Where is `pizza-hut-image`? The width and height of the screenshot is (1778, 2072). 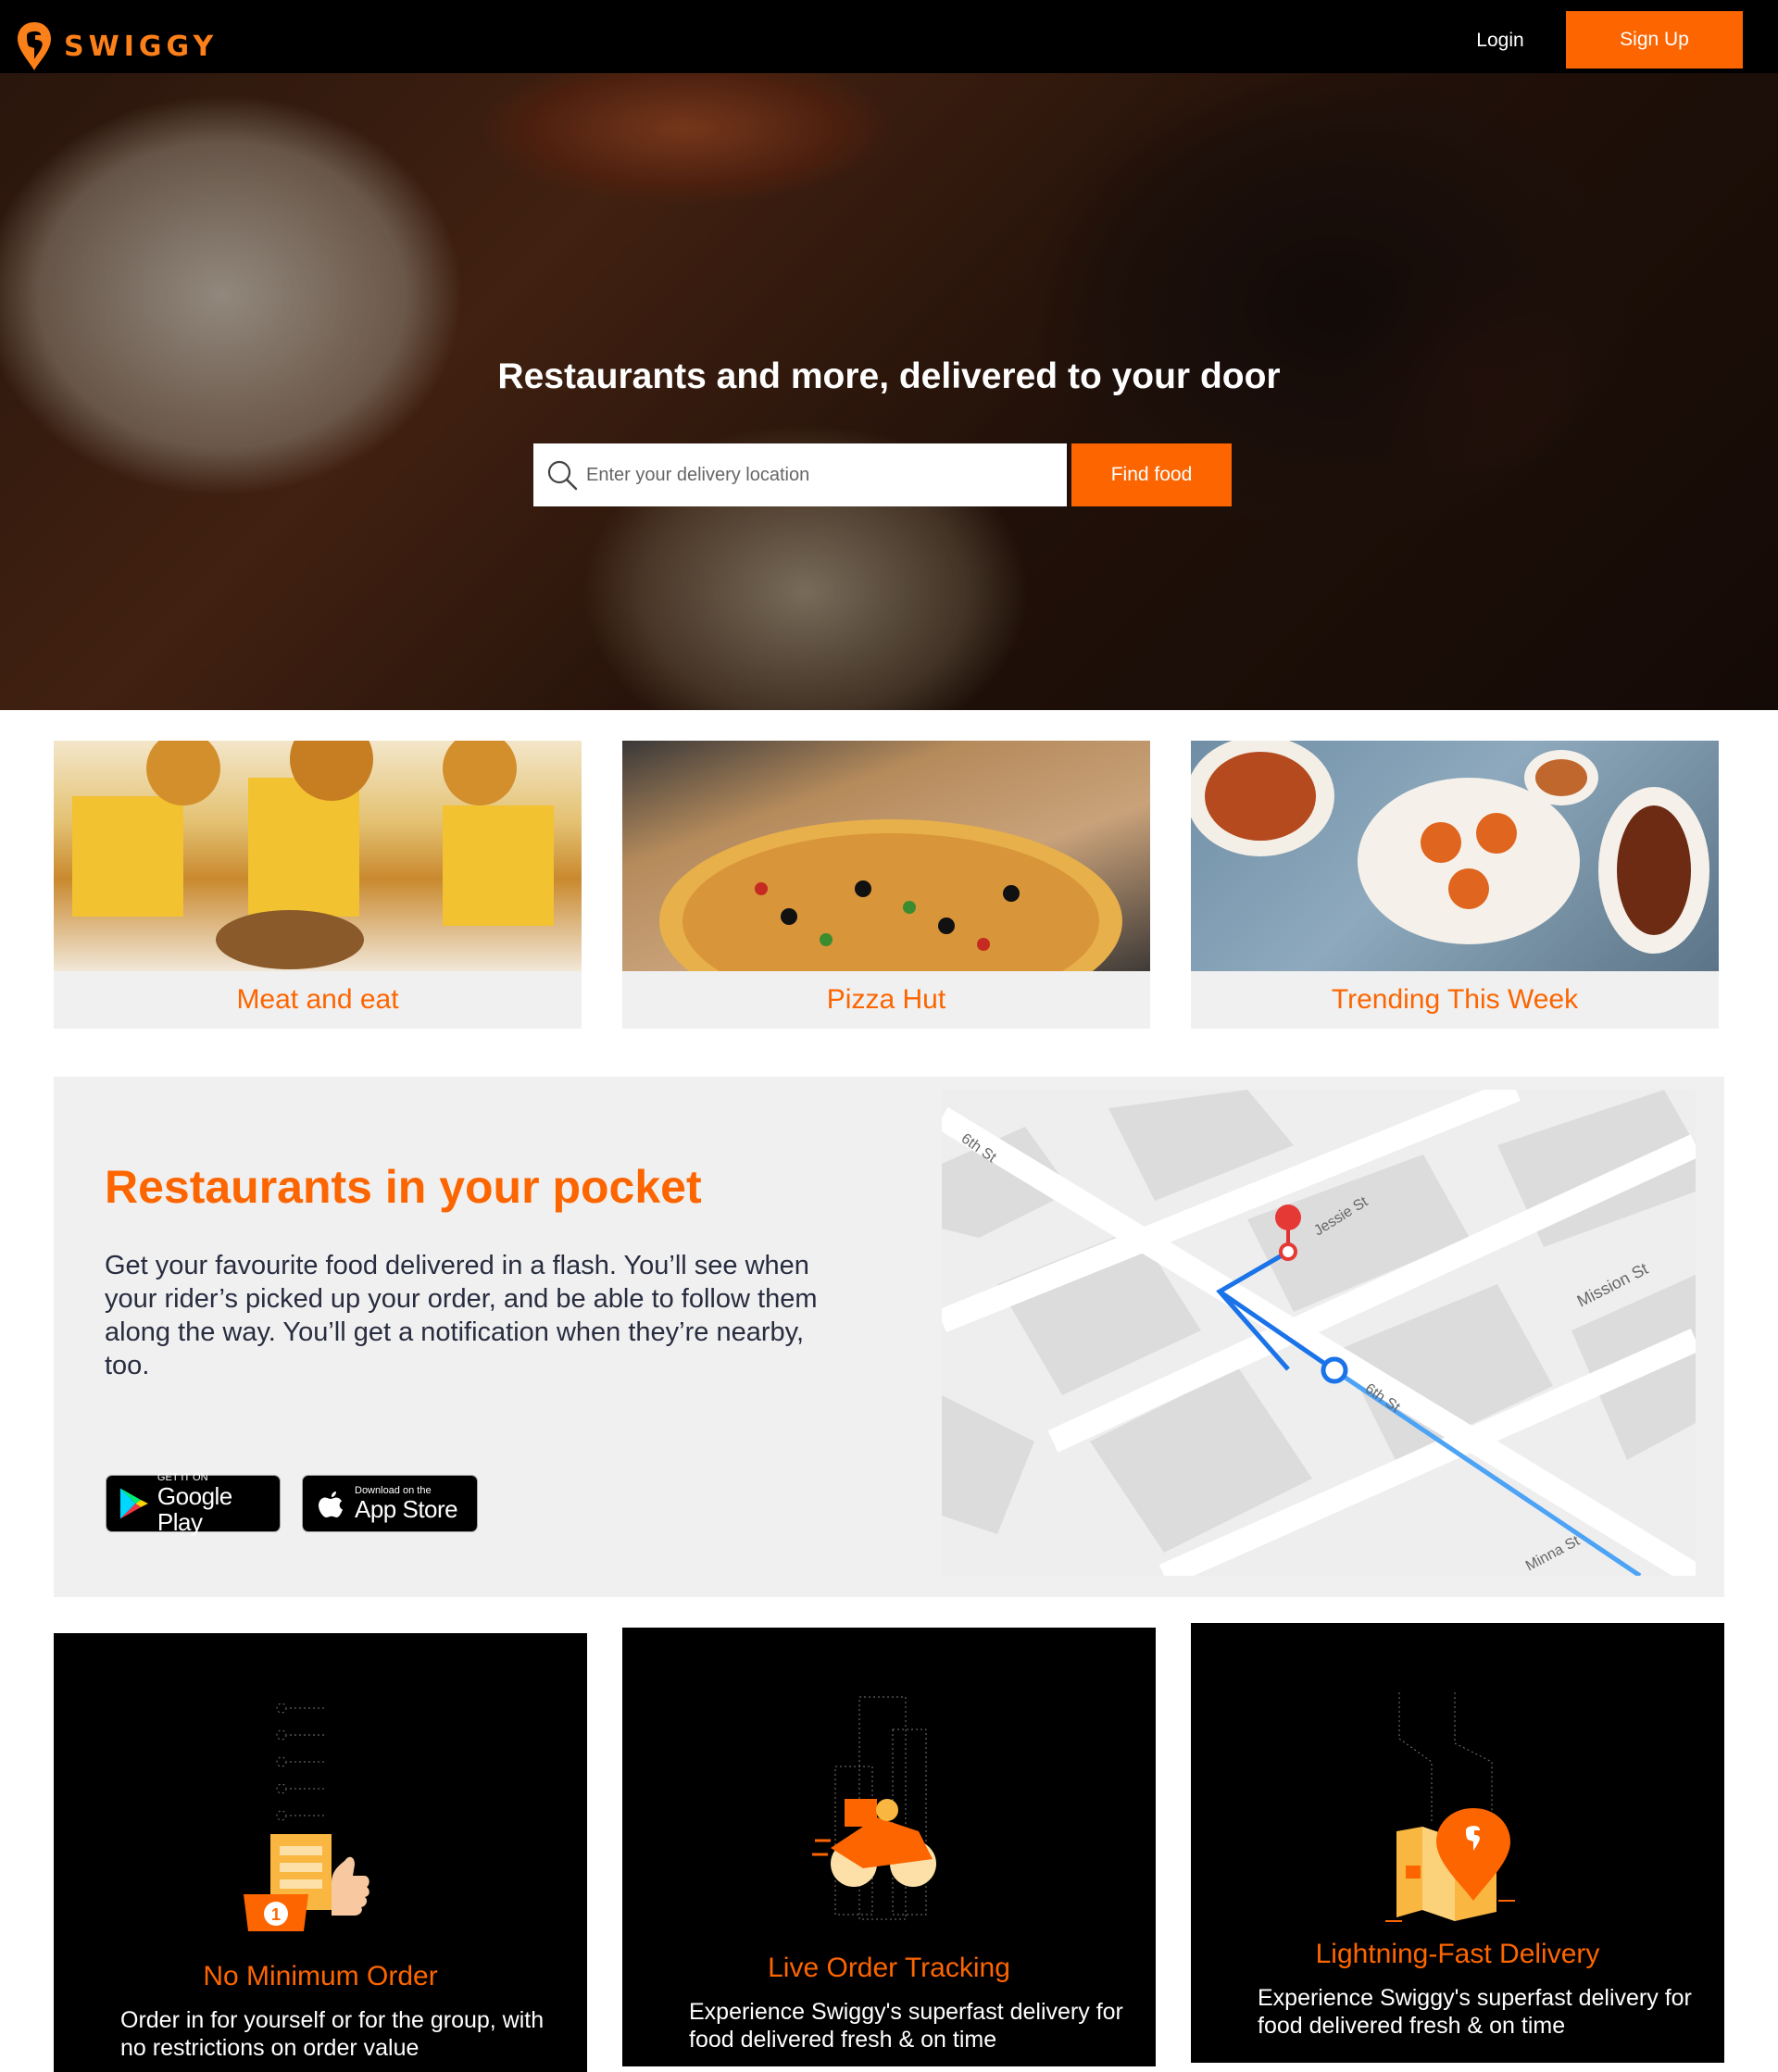 pizza-hut-image is located at coordinates (886, 856).